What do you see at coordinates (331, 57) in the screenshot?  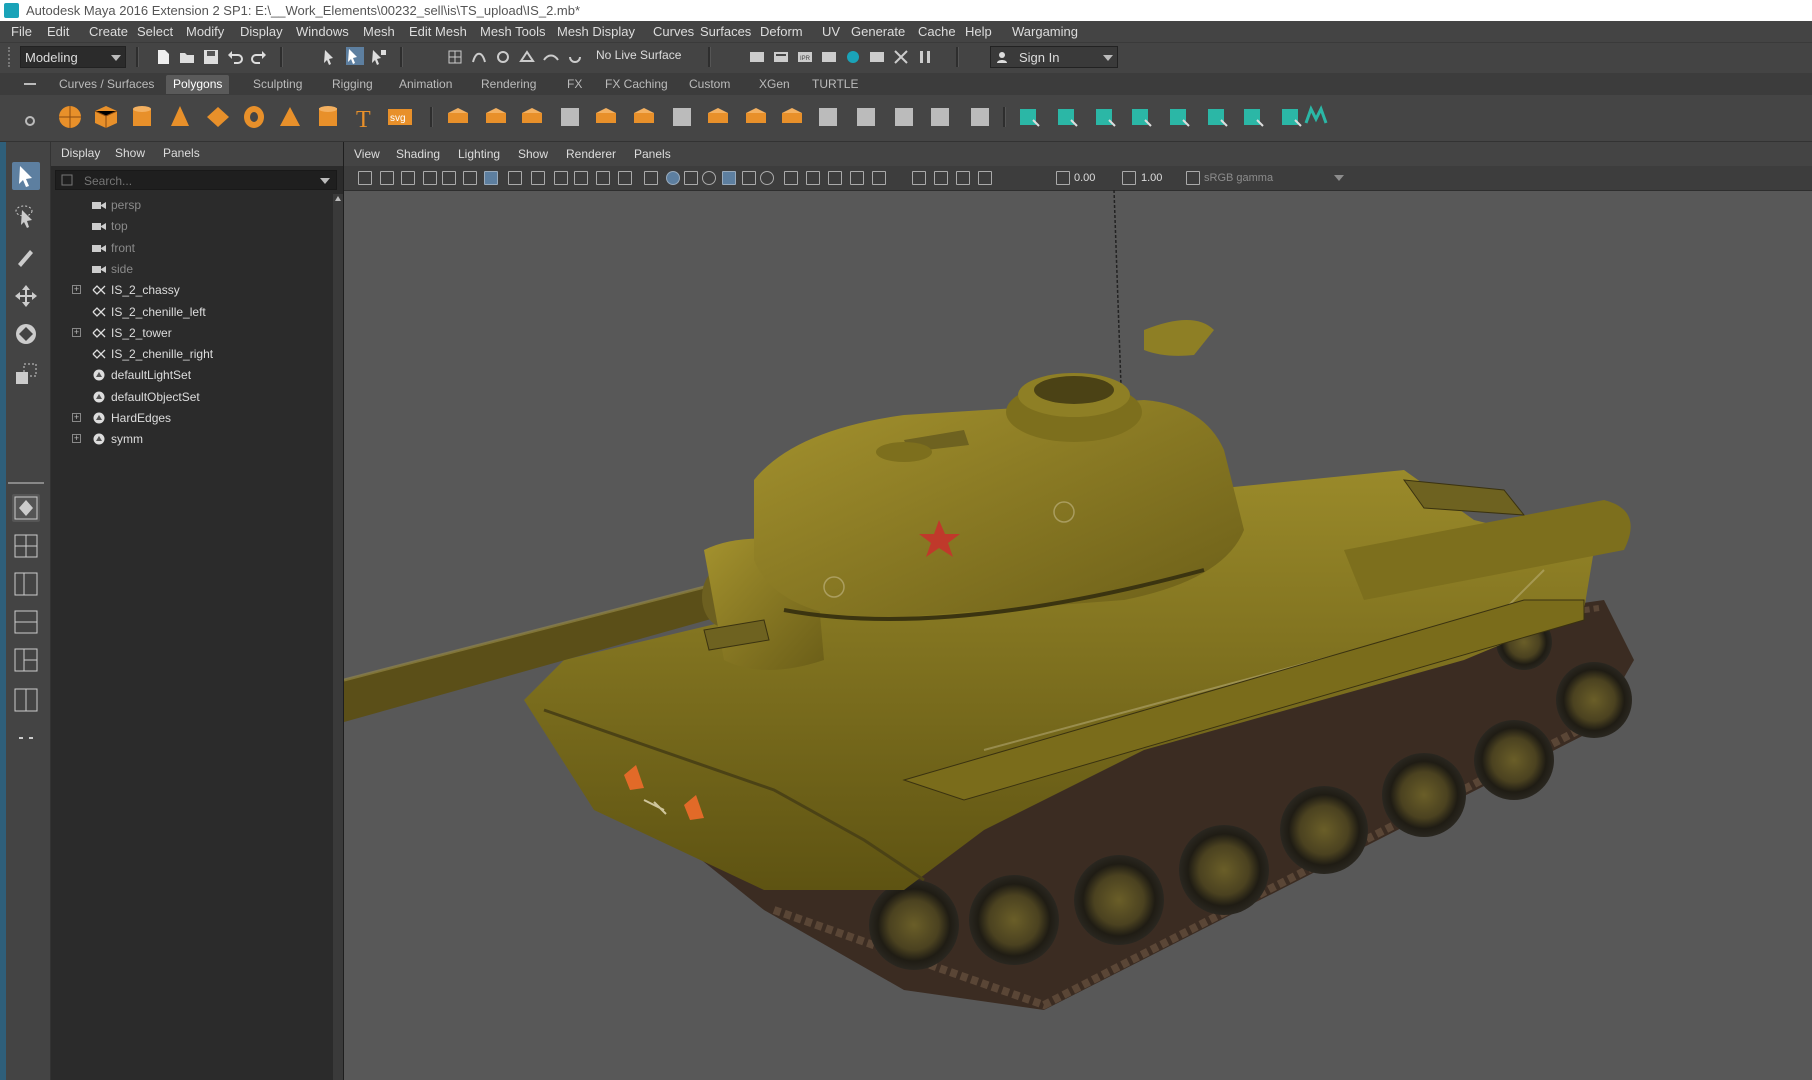 I see `select-hierarchy-icon` at bounding box center [331, 57].